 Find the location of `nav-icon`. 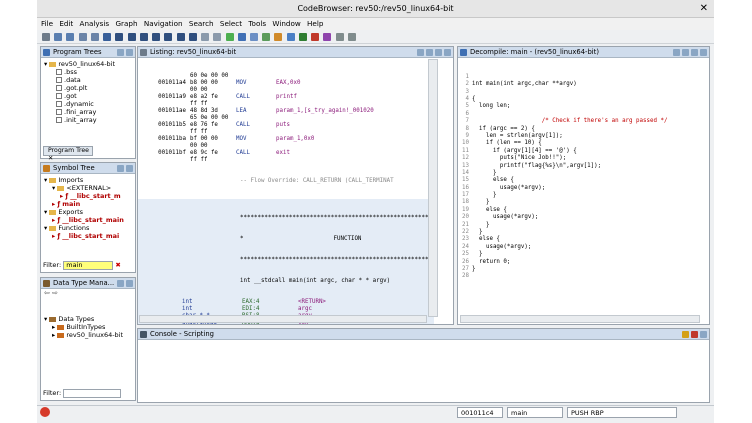

nav-icon is located at coordinates (82, 37).